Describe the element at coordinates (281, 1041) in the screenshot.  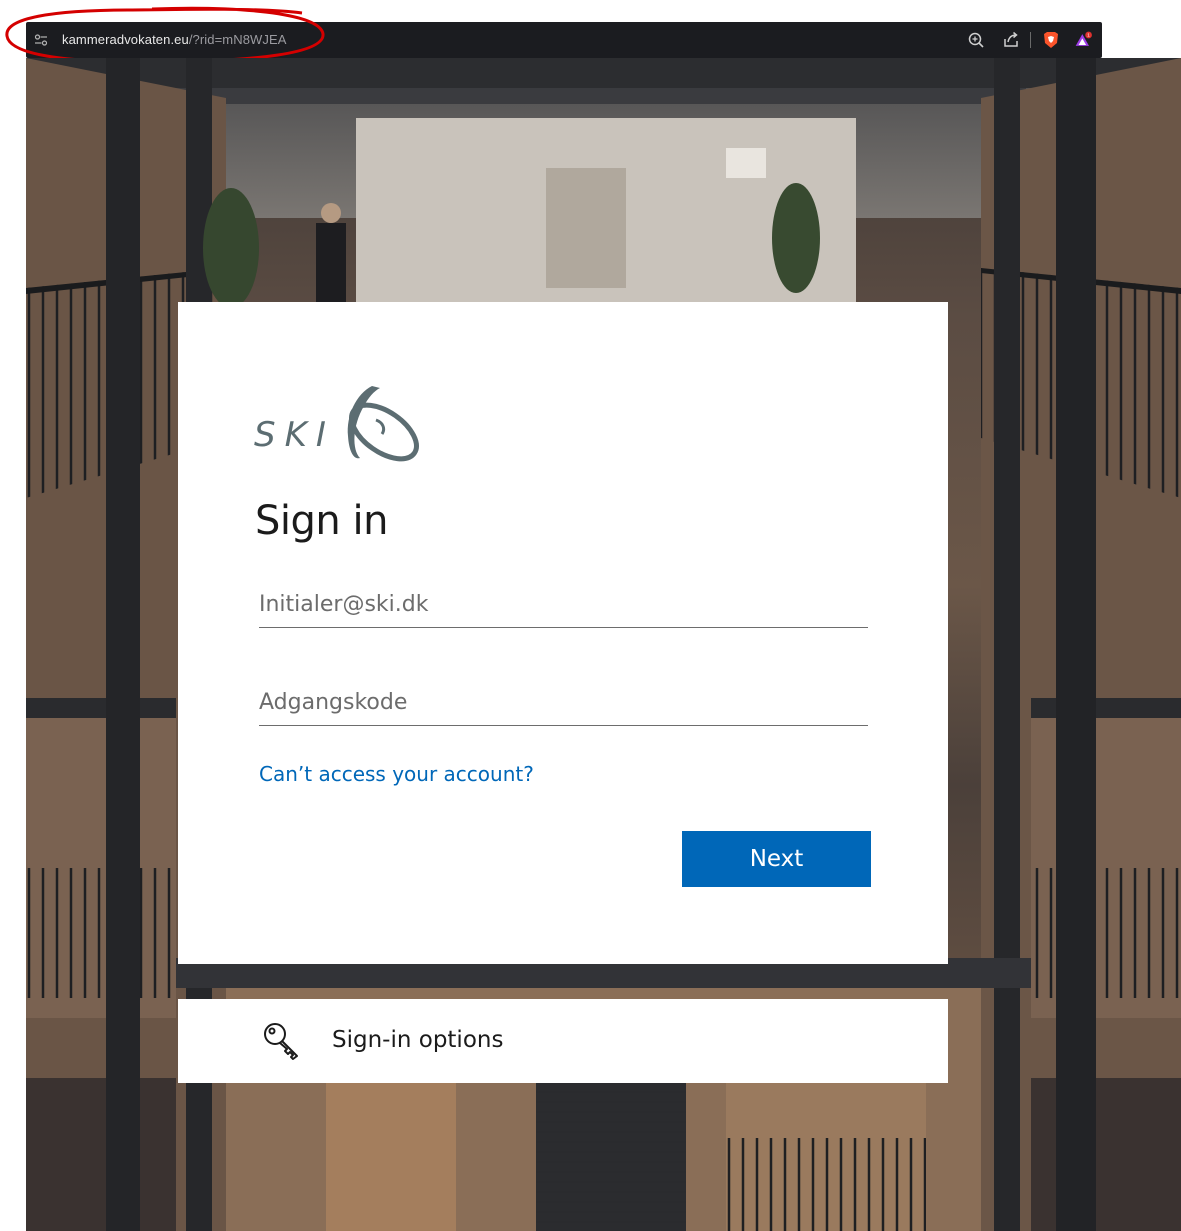
I see `key-icon` at that location.